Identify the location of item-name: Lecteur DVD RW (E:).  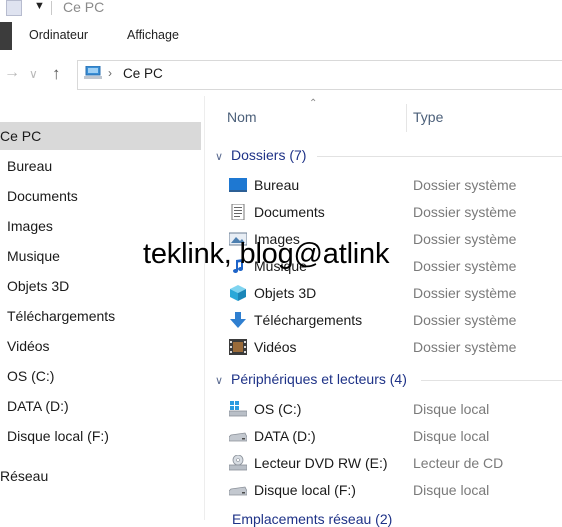
(321, 463).